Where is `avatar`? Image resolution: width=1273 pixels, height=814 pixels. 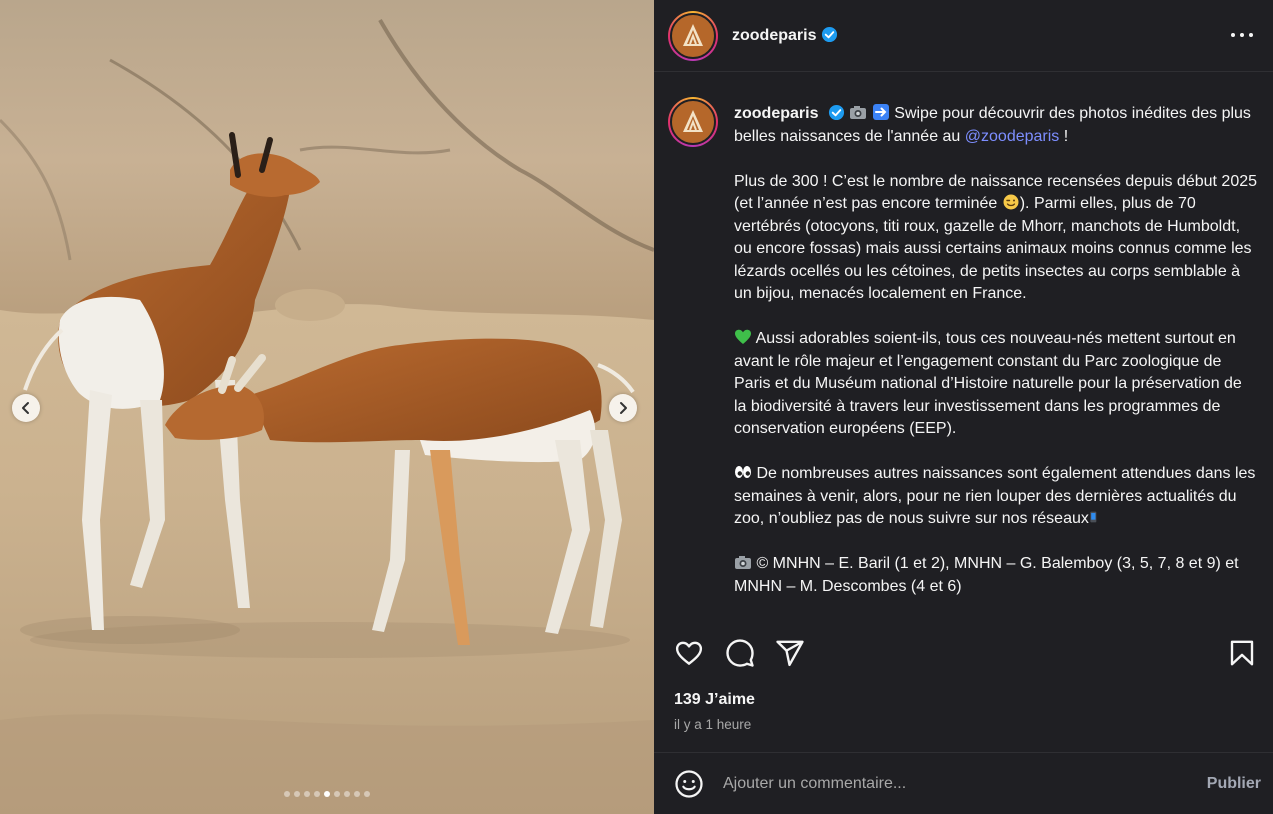
avatar is located at coordinates (693, 35).